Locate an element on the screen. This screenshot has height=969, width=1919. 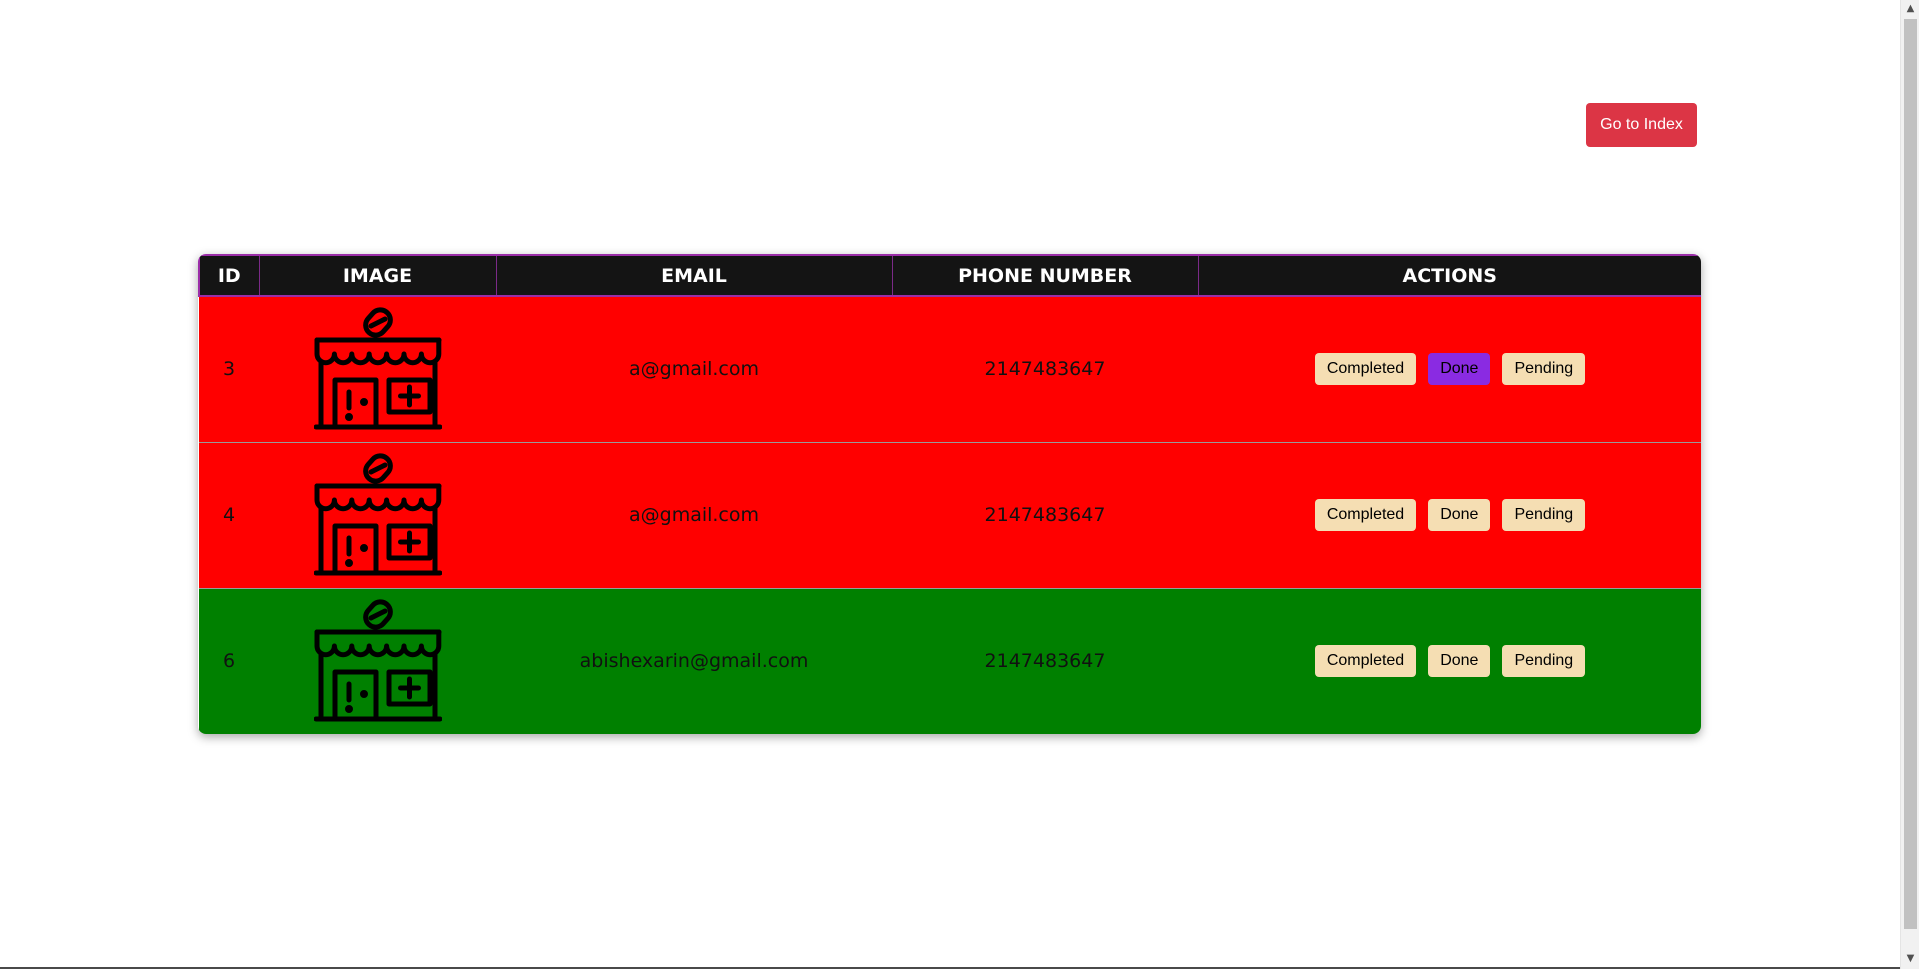
header-image: IMAGE is located at coordinates (378, 275).